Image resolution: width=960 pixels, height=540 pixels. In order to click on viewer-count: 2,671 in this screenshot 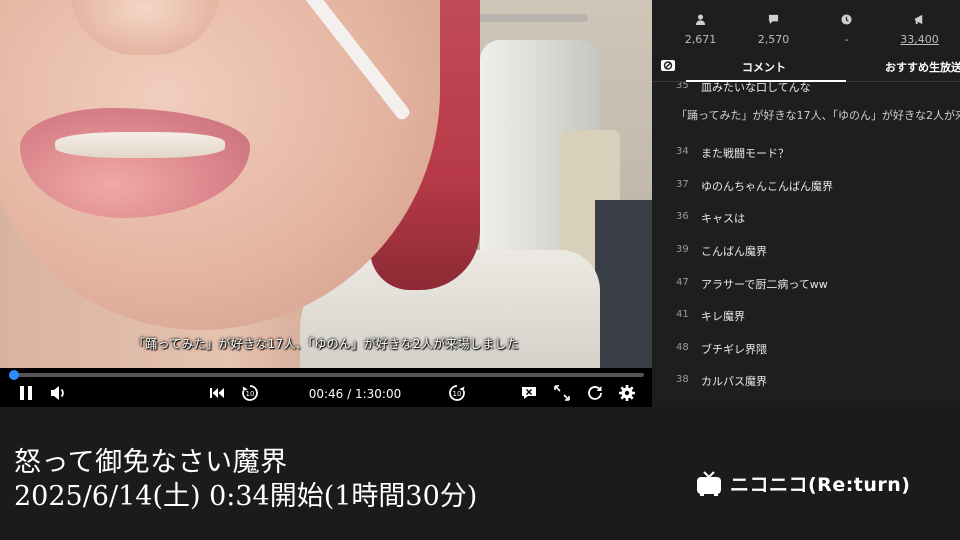, I will do `click(700, 24)`.